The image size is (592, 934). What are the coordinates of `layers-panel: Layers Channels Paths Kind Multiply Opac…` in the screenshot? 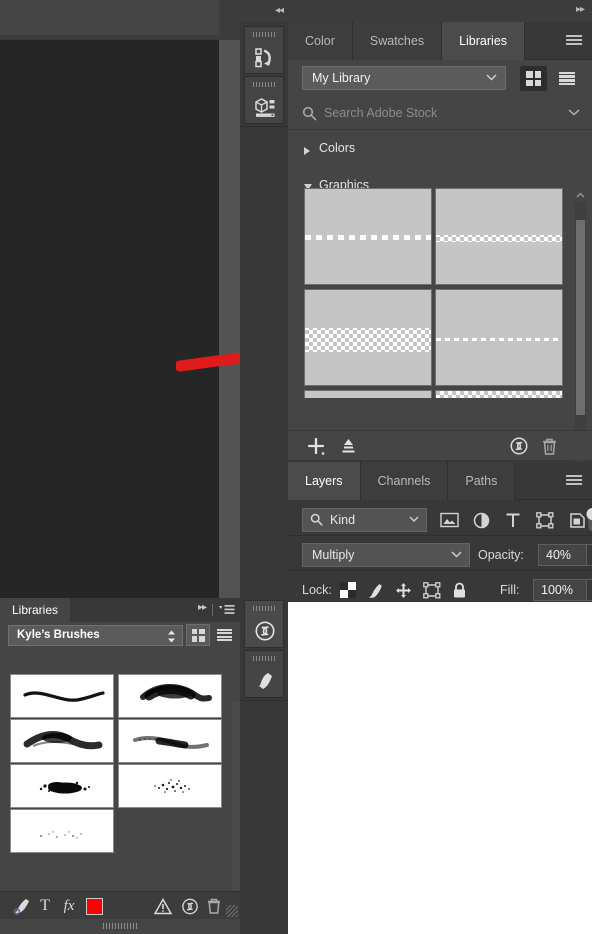 It's located at (440, 532).